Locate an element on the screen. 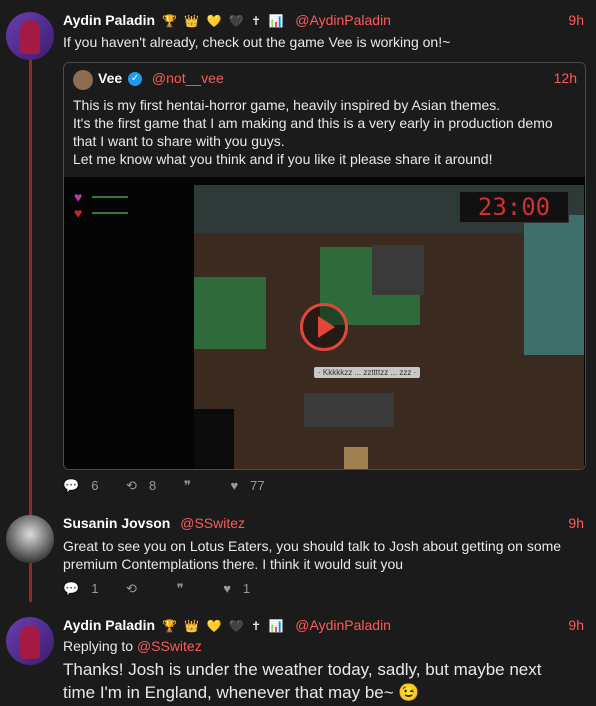  text-line: that I want to share with you guys. is located at coordinates (179, 141).